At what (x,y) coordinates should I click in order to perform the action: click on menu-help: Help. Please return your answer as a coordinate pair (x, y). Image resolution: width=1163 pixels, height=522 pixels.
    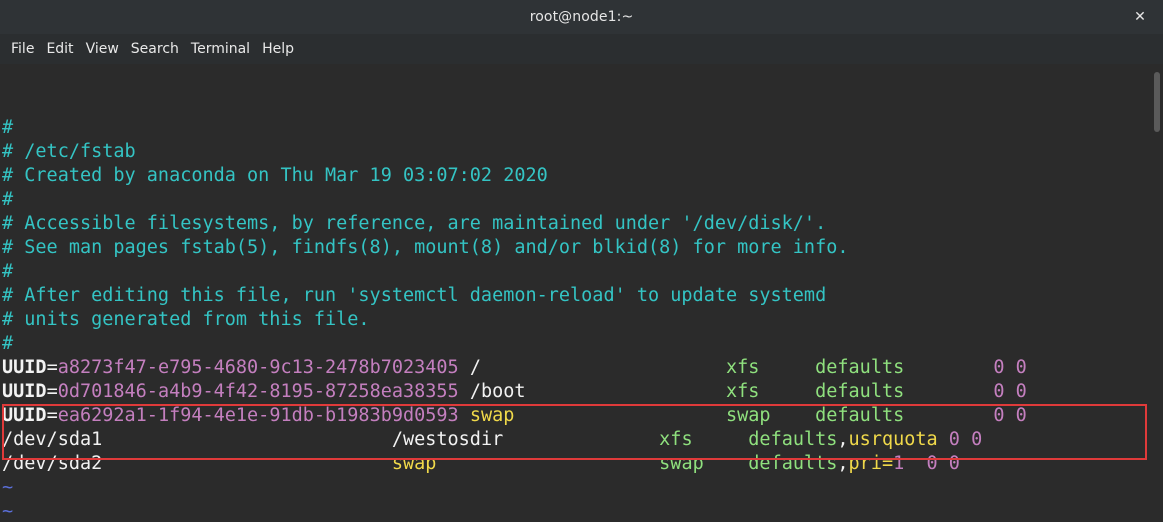
    Looking at the image, I should click on (278, 49).